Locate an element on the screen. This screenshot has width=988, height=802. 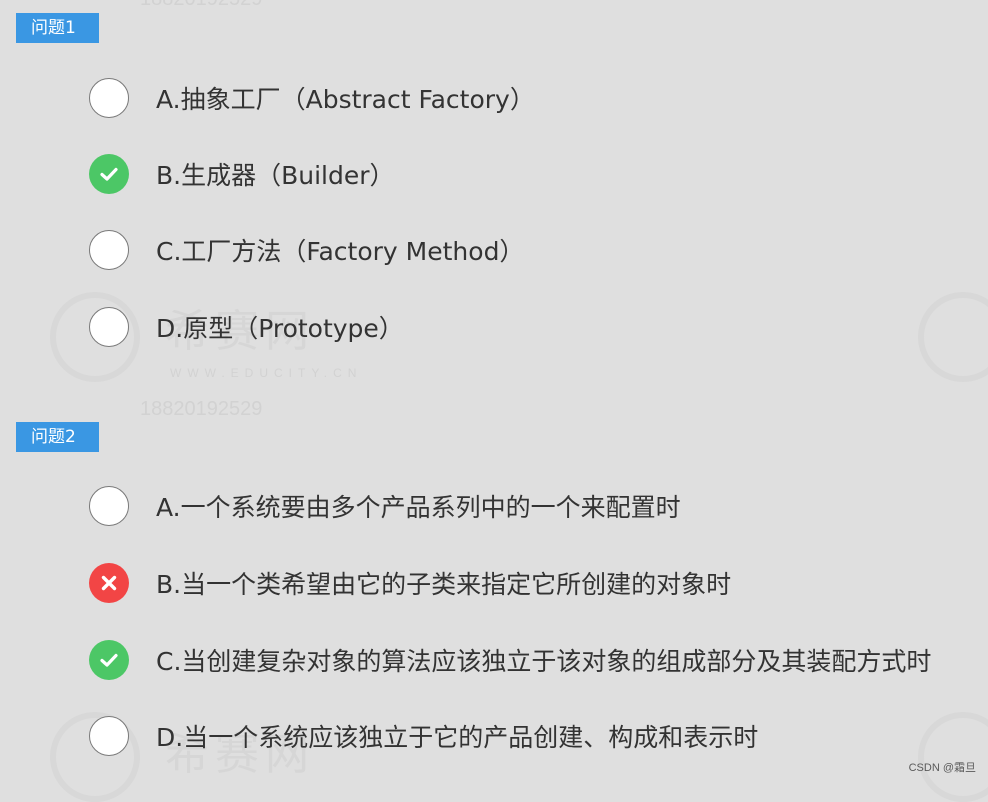
watermark-logo-right is located at coordinates (953, 337).